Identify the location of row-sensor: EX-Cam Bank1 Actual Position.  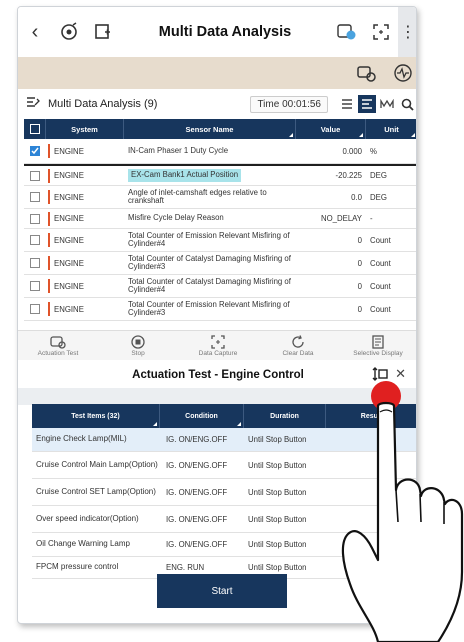
(185, 175).